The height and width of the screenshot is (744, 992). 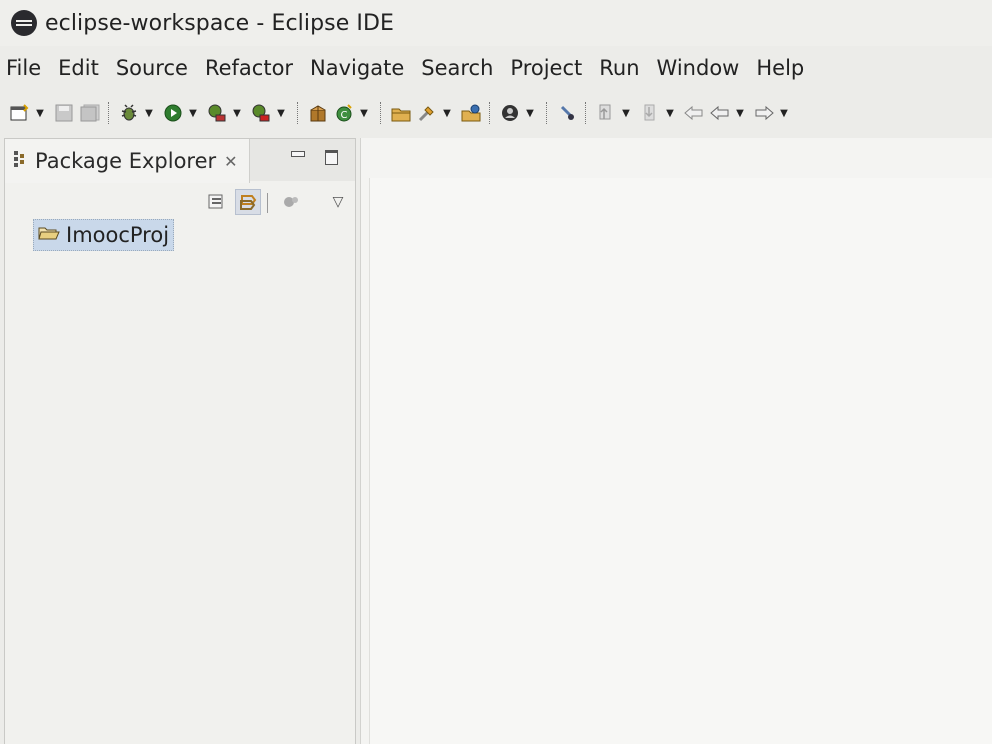 What do you see at coordinates (152, 68) in the screenshot?
I see `menu-source: Source` at bounding box center [152, 68].